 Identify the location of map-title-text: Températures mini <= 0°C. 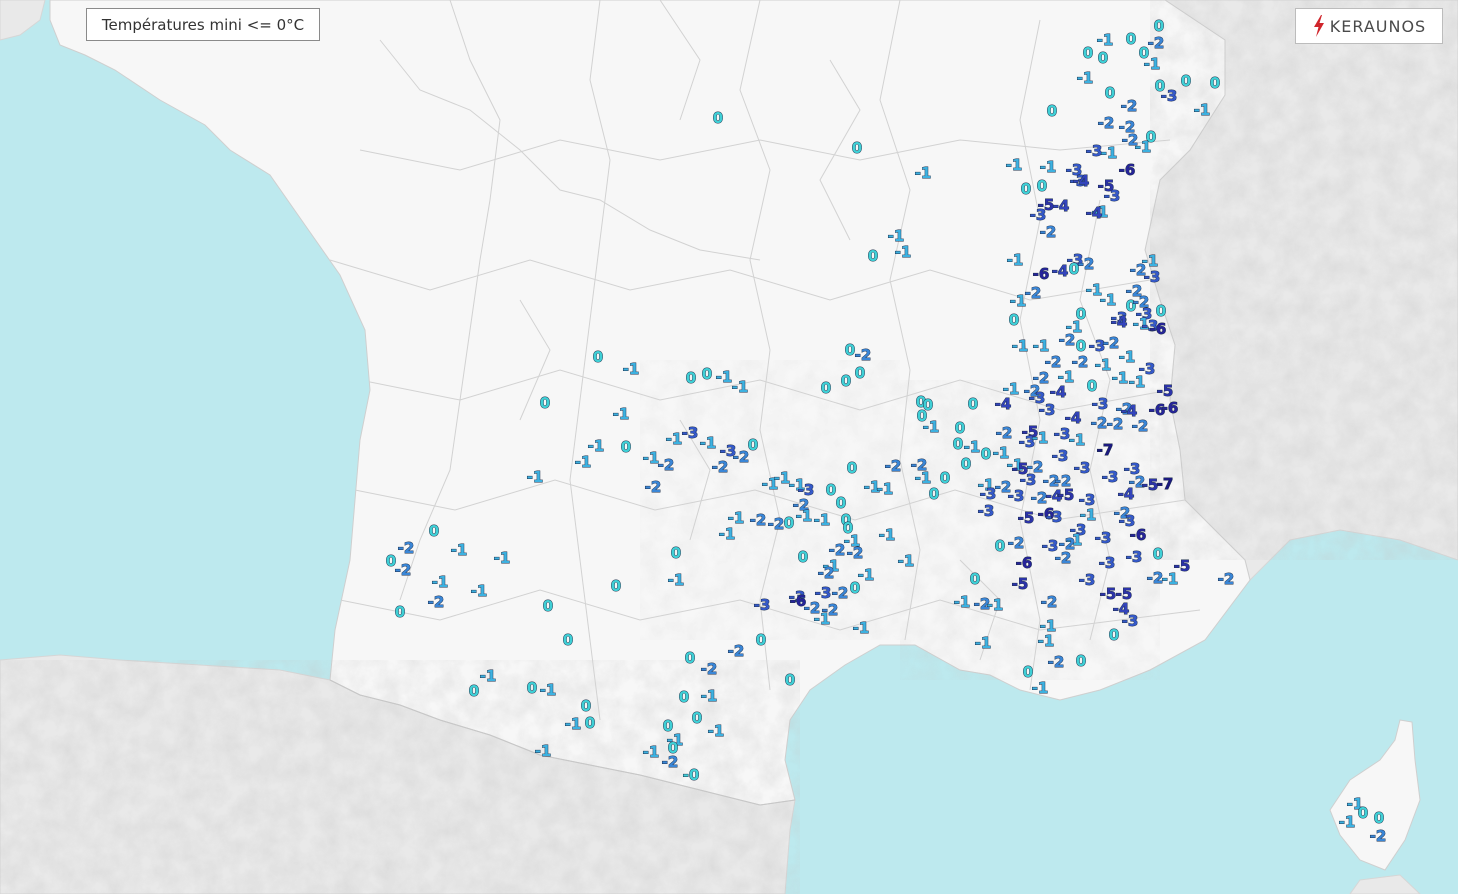
(203, 24).